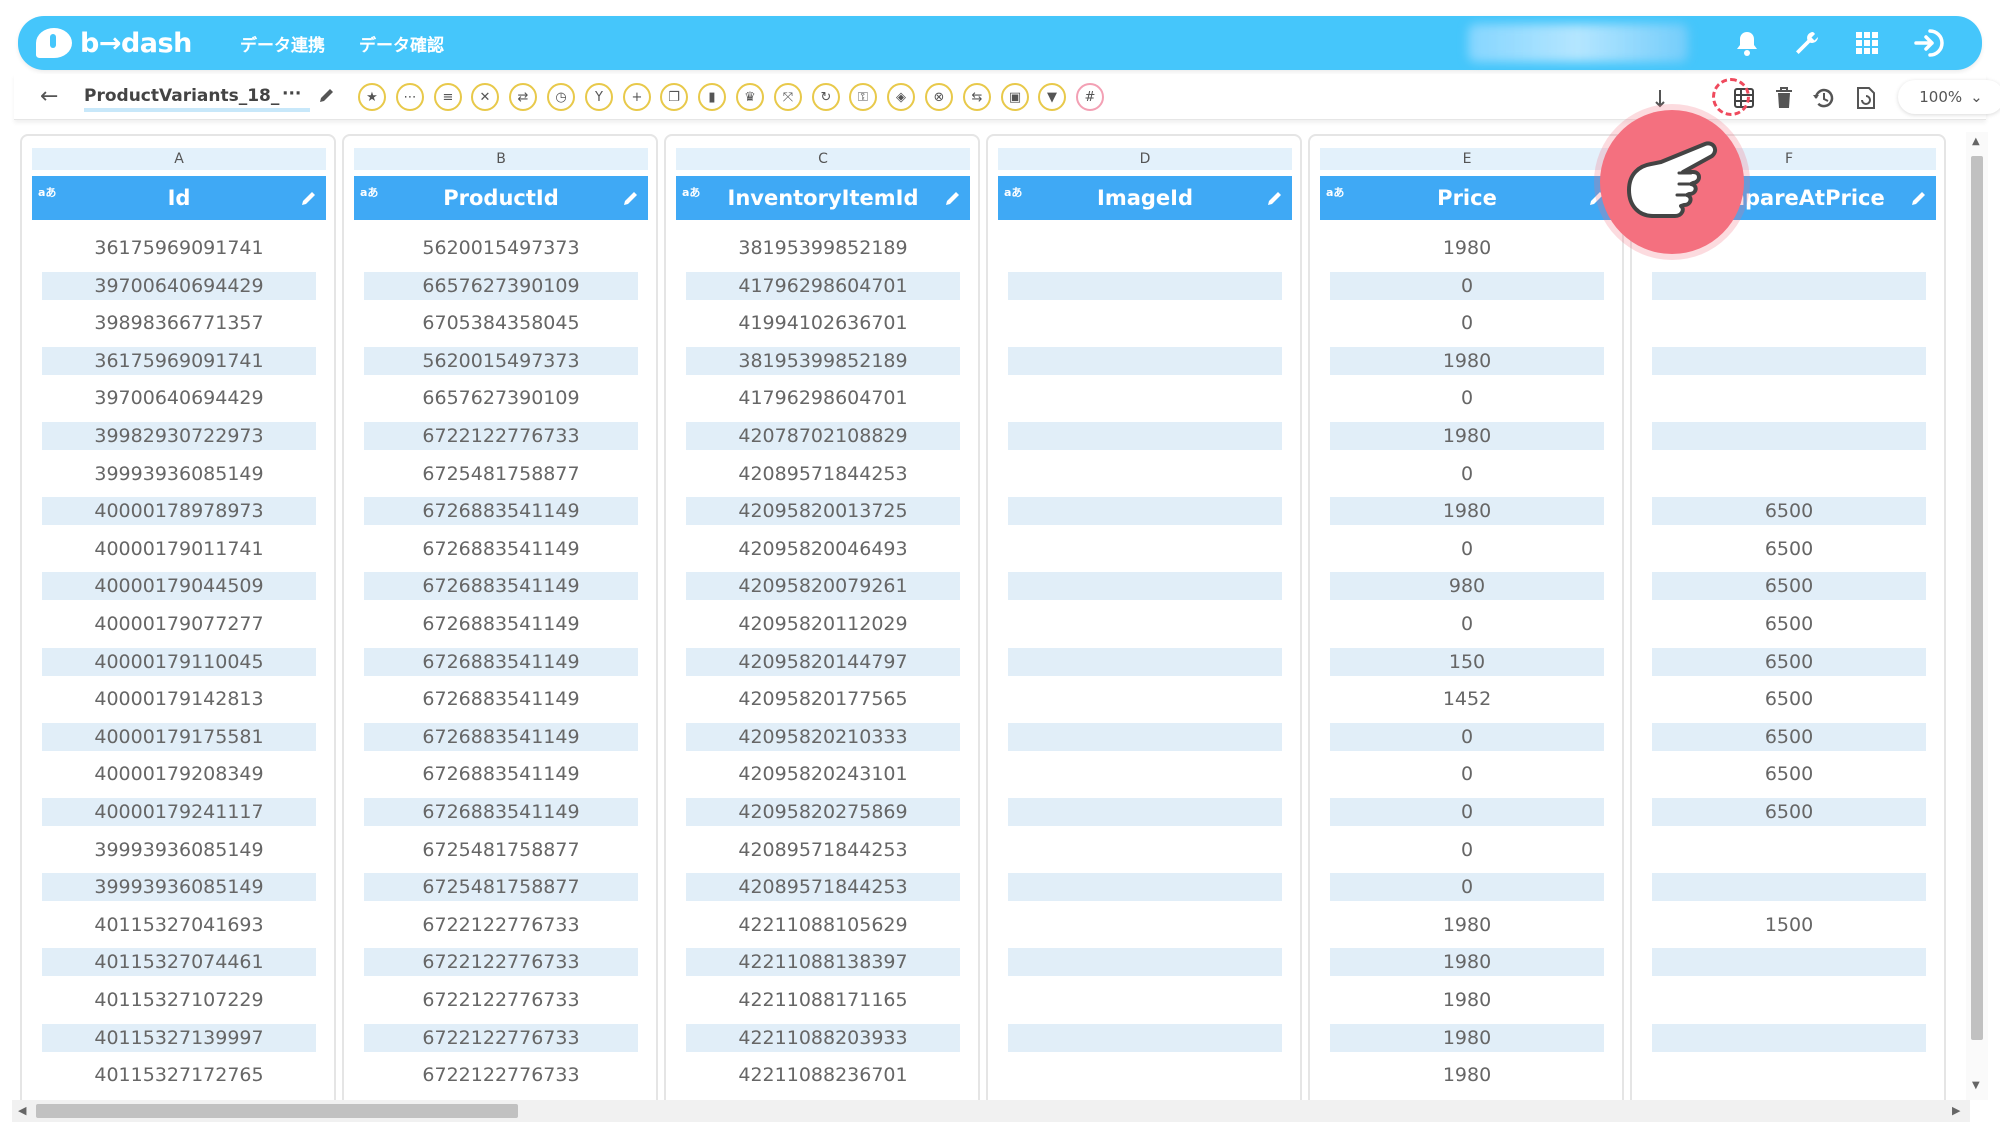  Describe the element at coordinates (823, 323) in the screenshot. I see `table-cell: 41994102636701` at that location.